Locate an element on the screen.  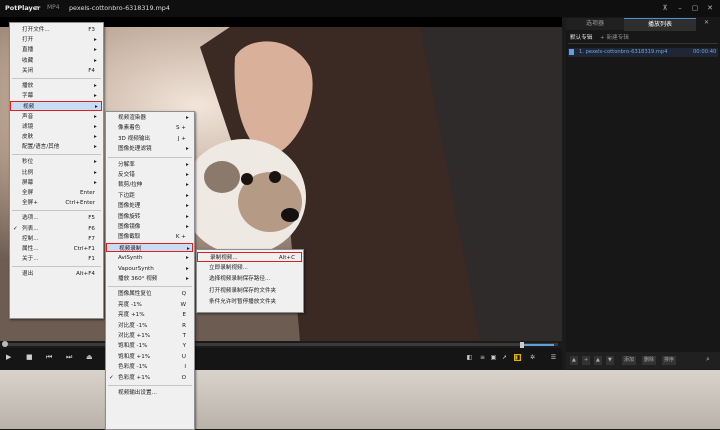
menu-item-22: 对比度 -1% R is located at coordinates (150, 326).